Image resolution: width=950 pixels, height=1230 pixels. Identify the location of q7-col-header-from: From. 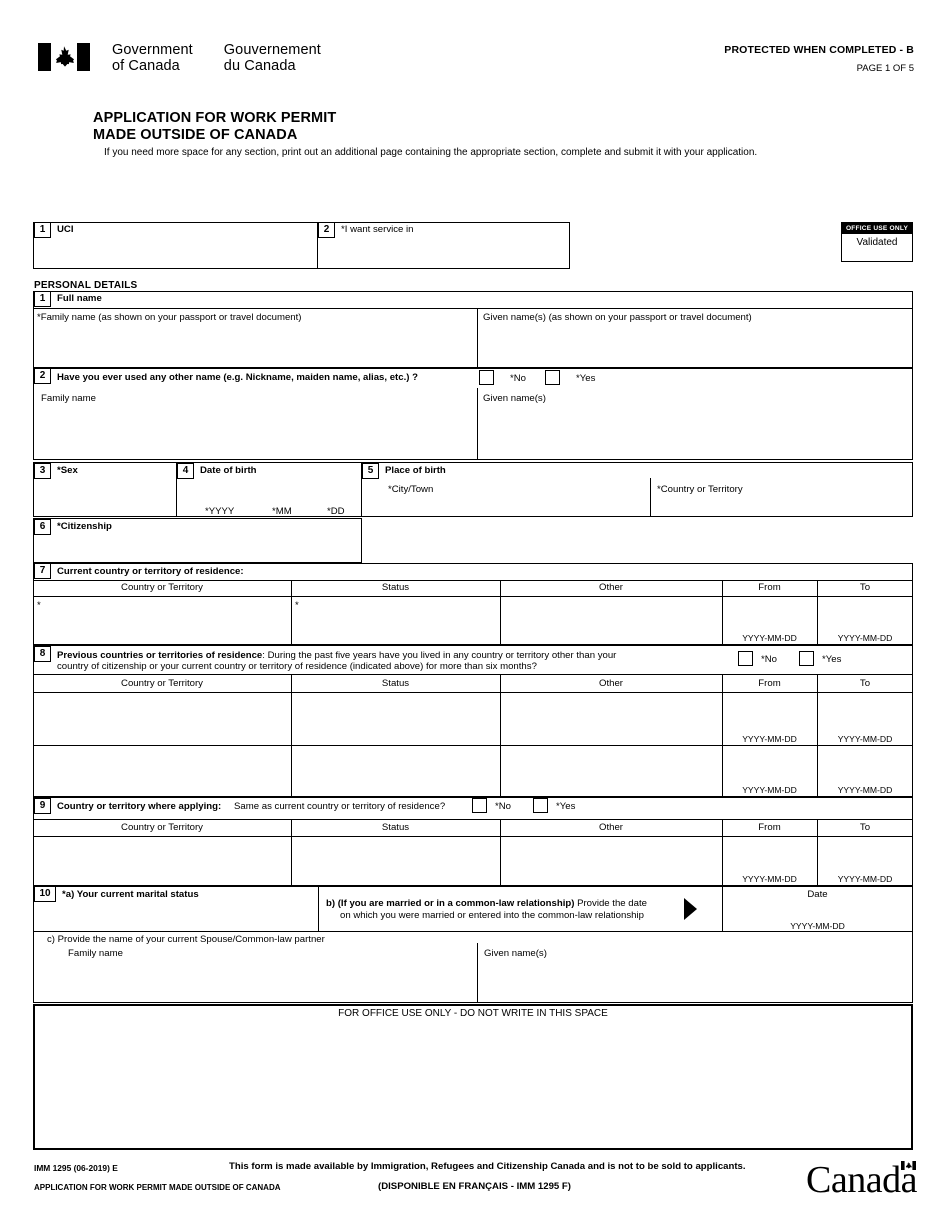
(769, 587).